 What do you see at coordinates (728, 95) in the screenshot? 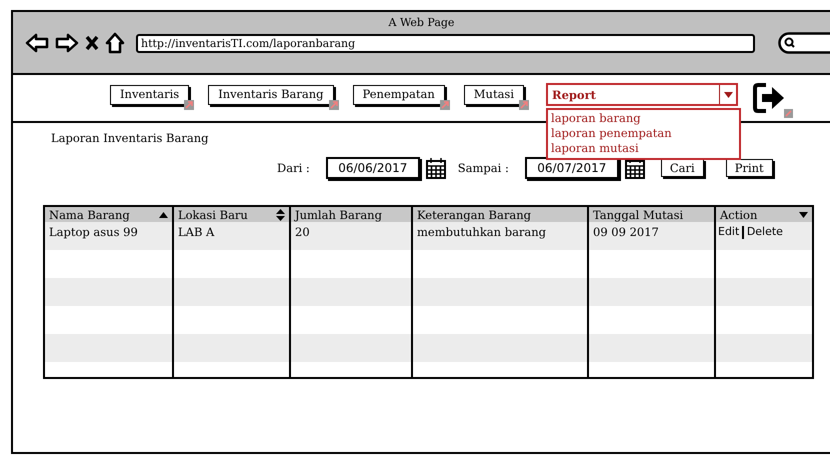
I see `caret-icon` at bounding box center [728, 95].